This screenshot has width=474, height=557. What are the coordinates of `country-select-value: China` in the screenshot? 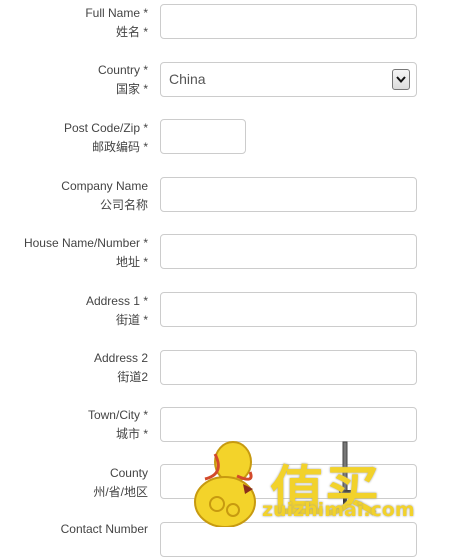 It's located at (187, 79).